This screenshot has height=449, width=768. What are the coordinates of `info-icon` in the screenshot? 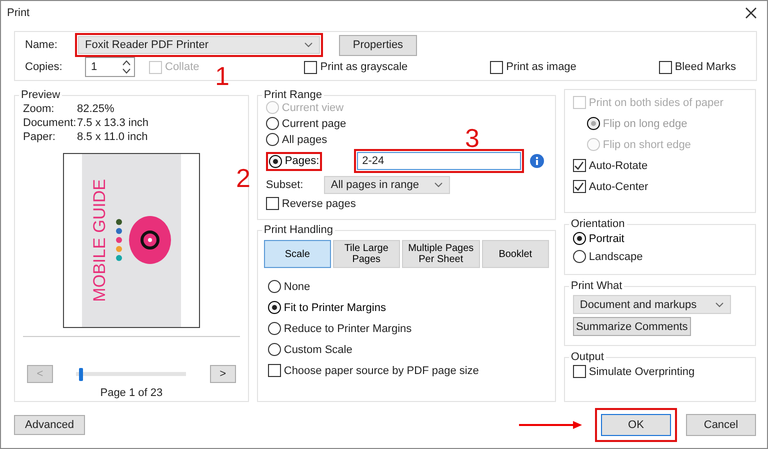 It's located at (537, 161).